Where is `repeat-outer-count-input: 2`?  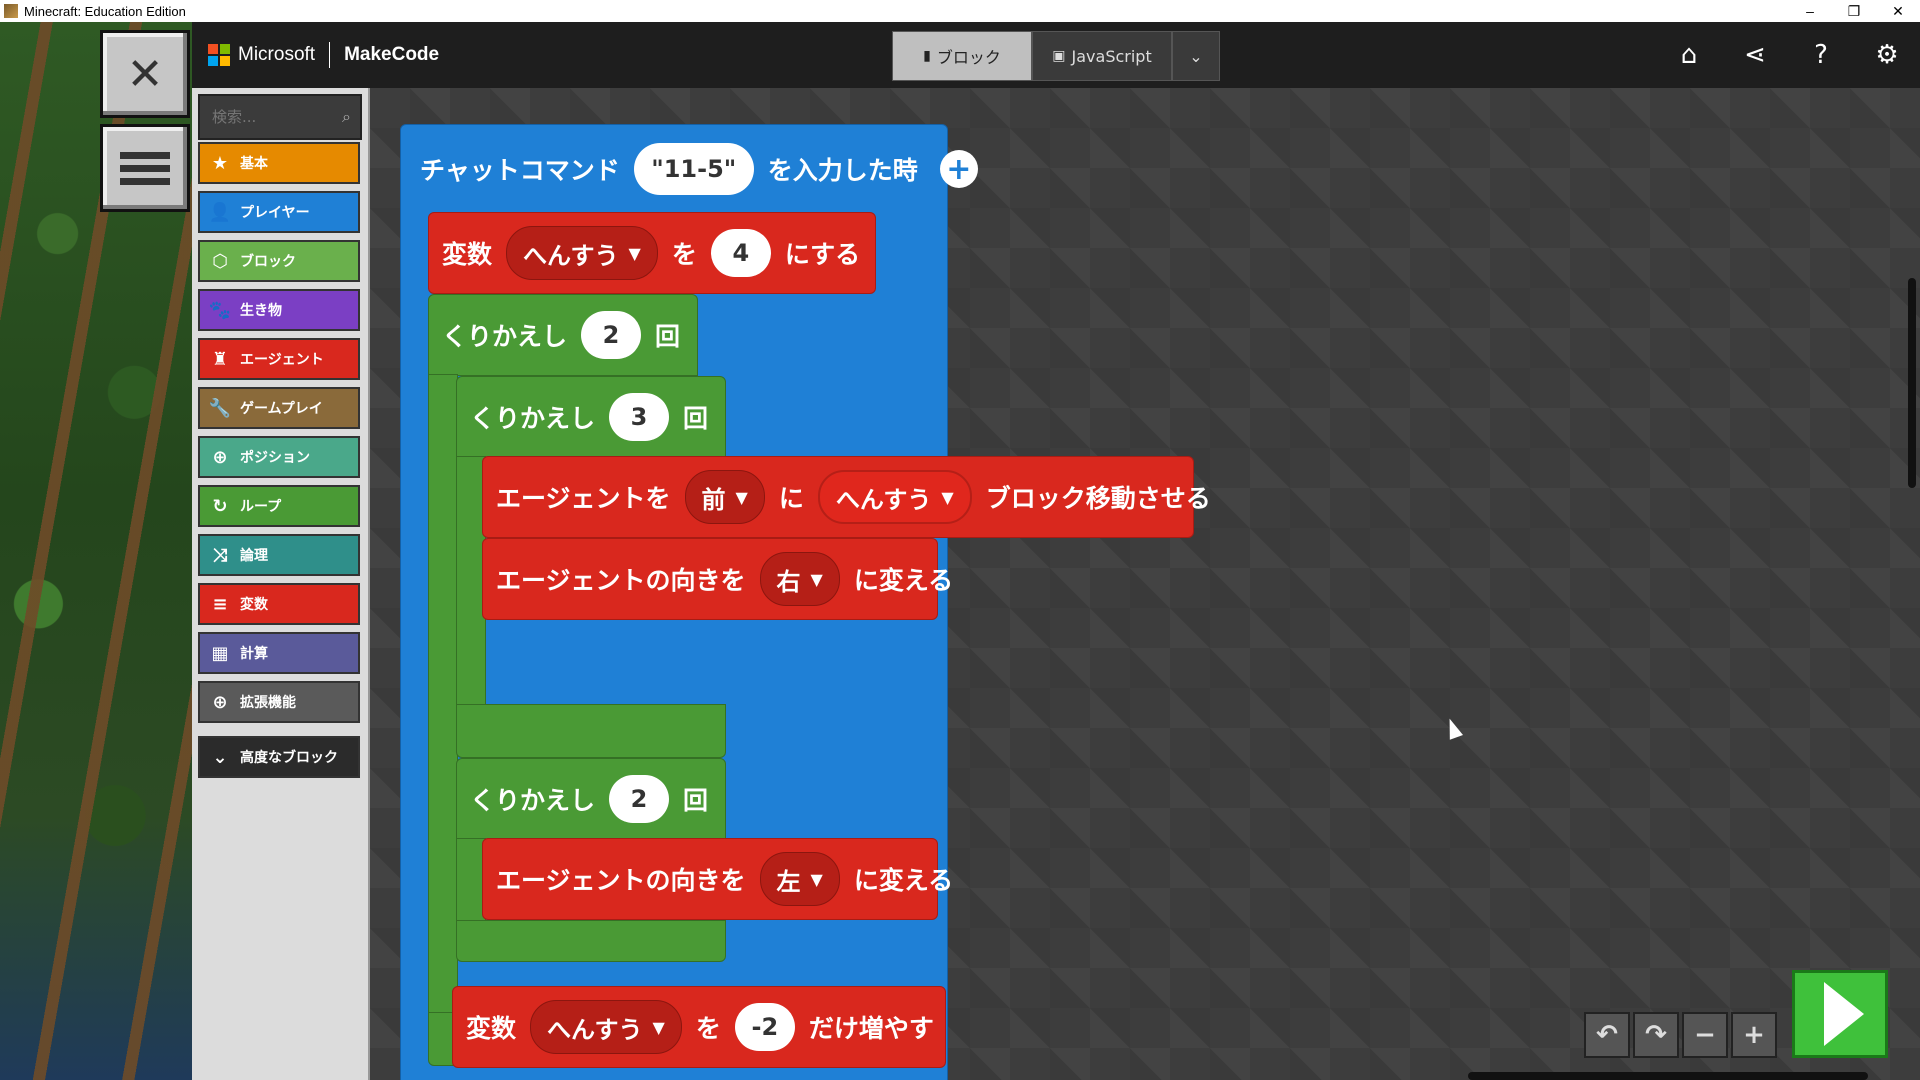
repeat-outer-count-input: 2 is located at coordinates (611, 335).